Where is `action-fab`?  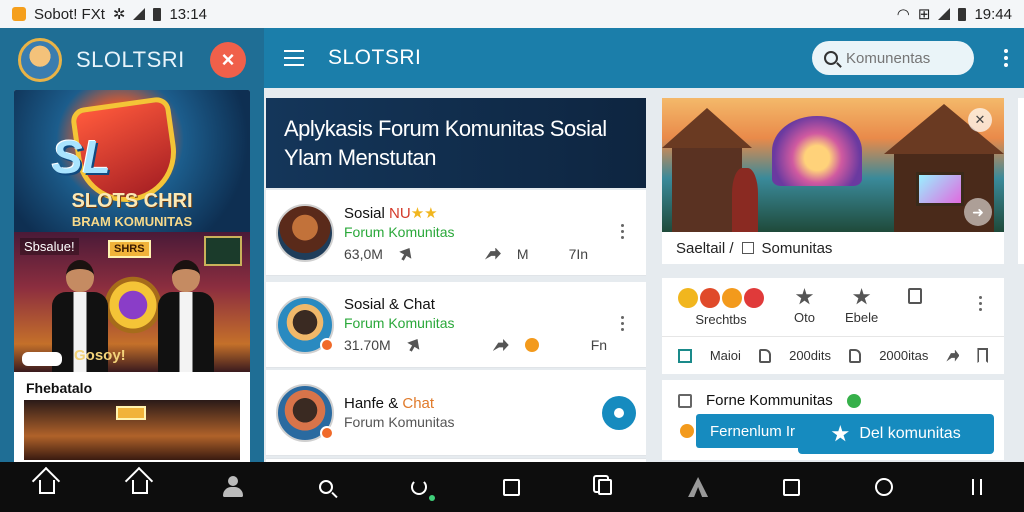 action-fab is located at coordinates (619, 413).